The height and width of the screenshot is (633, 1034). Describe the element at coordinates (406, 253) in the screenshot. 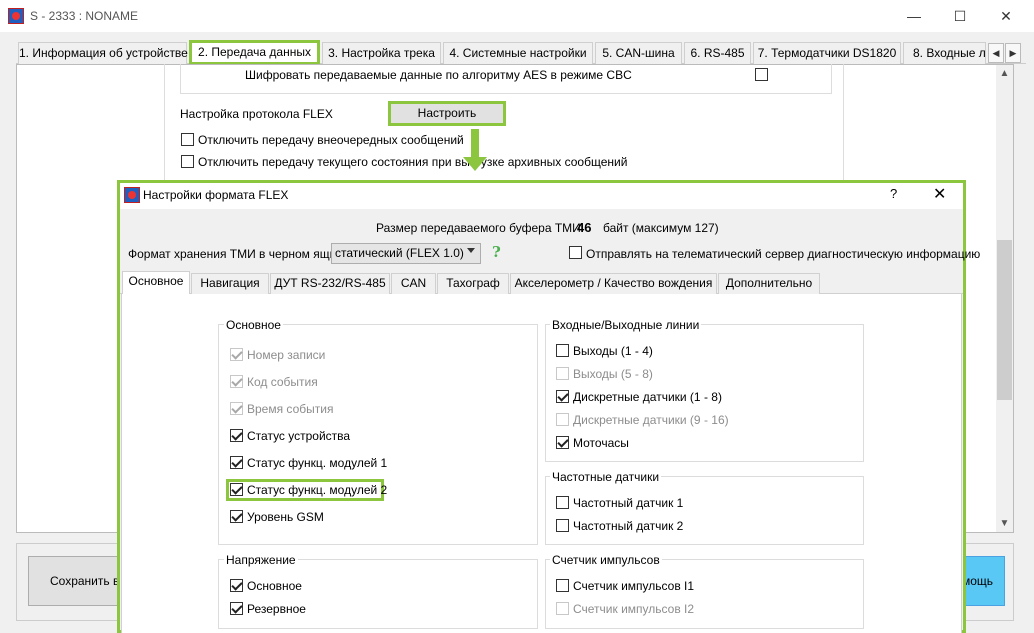

I see `storage-format-select: статический (FLEX 1.0)` at that location.